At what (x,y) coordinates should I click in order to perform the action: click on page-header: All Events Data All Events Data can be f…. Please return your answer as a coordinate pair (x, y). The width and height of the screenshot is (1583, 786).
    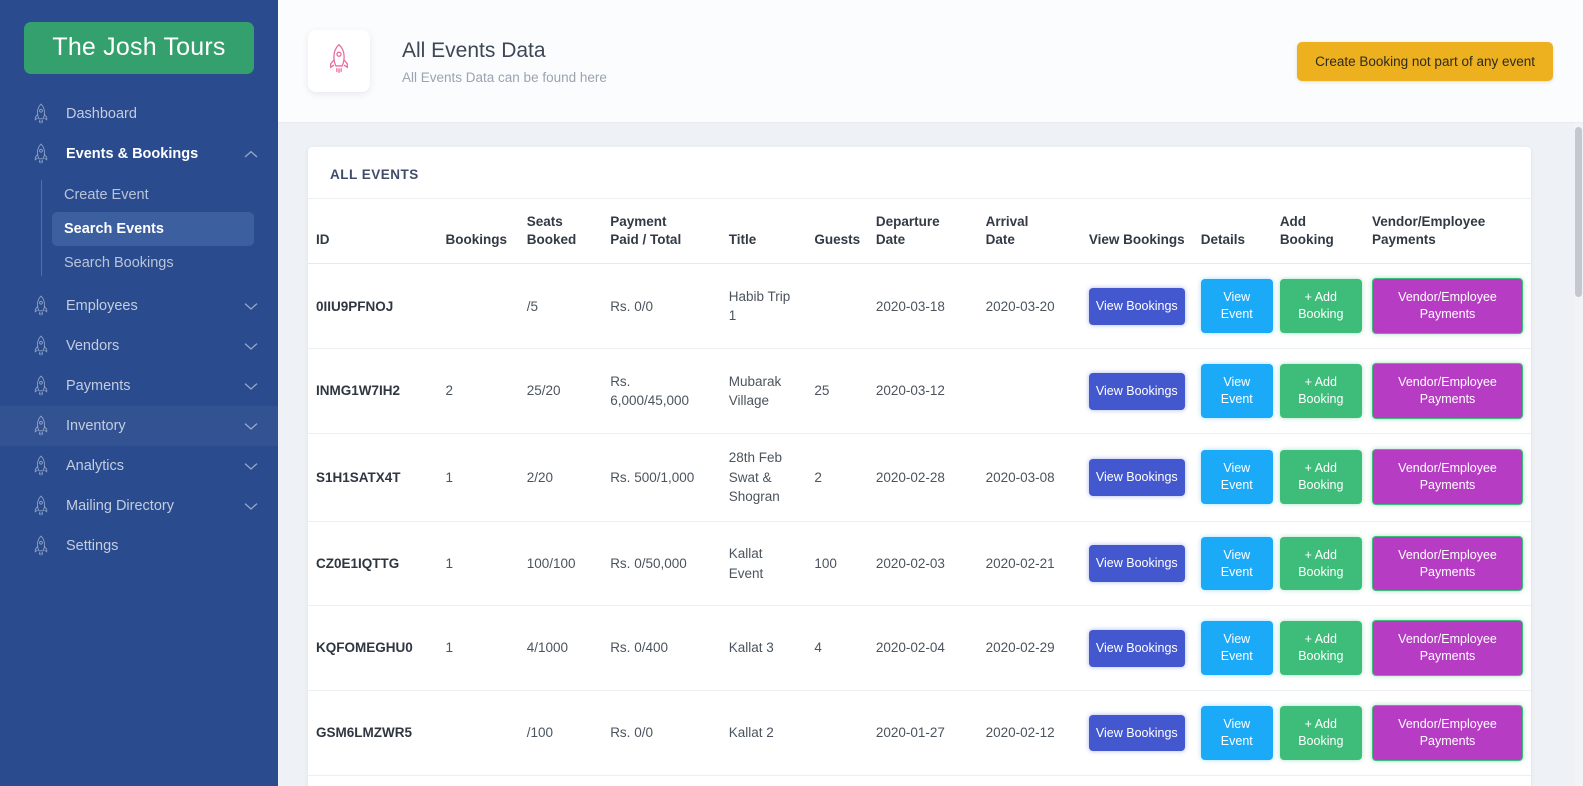
    Looking at the image, I should click on (930, 61).